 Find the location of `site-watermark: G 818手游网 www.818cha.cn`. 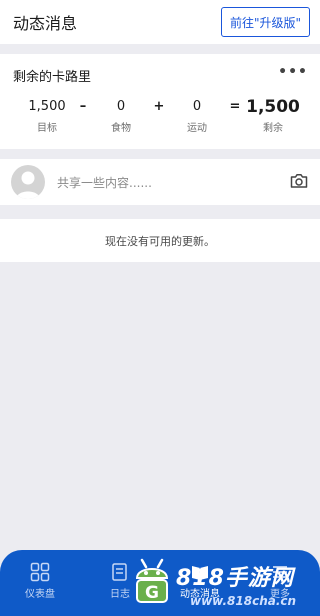

site-watermark: G 818手游网 www.818cha.cn is located at coordinates (224, 586).